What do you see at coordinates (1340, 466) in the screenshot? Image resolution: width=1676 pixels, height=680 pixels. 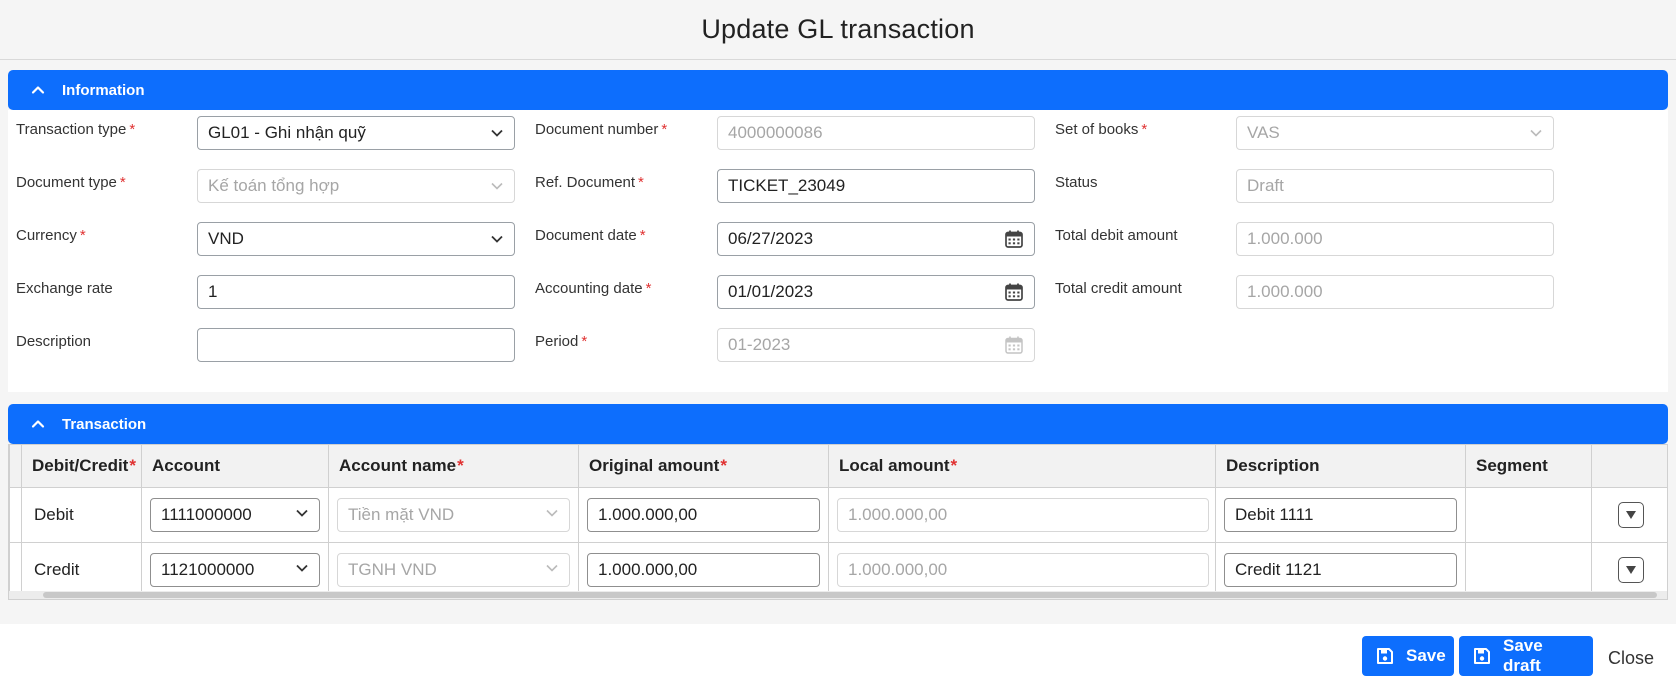 I see `column-header-description: Description` at bounding box center [1340, 466].